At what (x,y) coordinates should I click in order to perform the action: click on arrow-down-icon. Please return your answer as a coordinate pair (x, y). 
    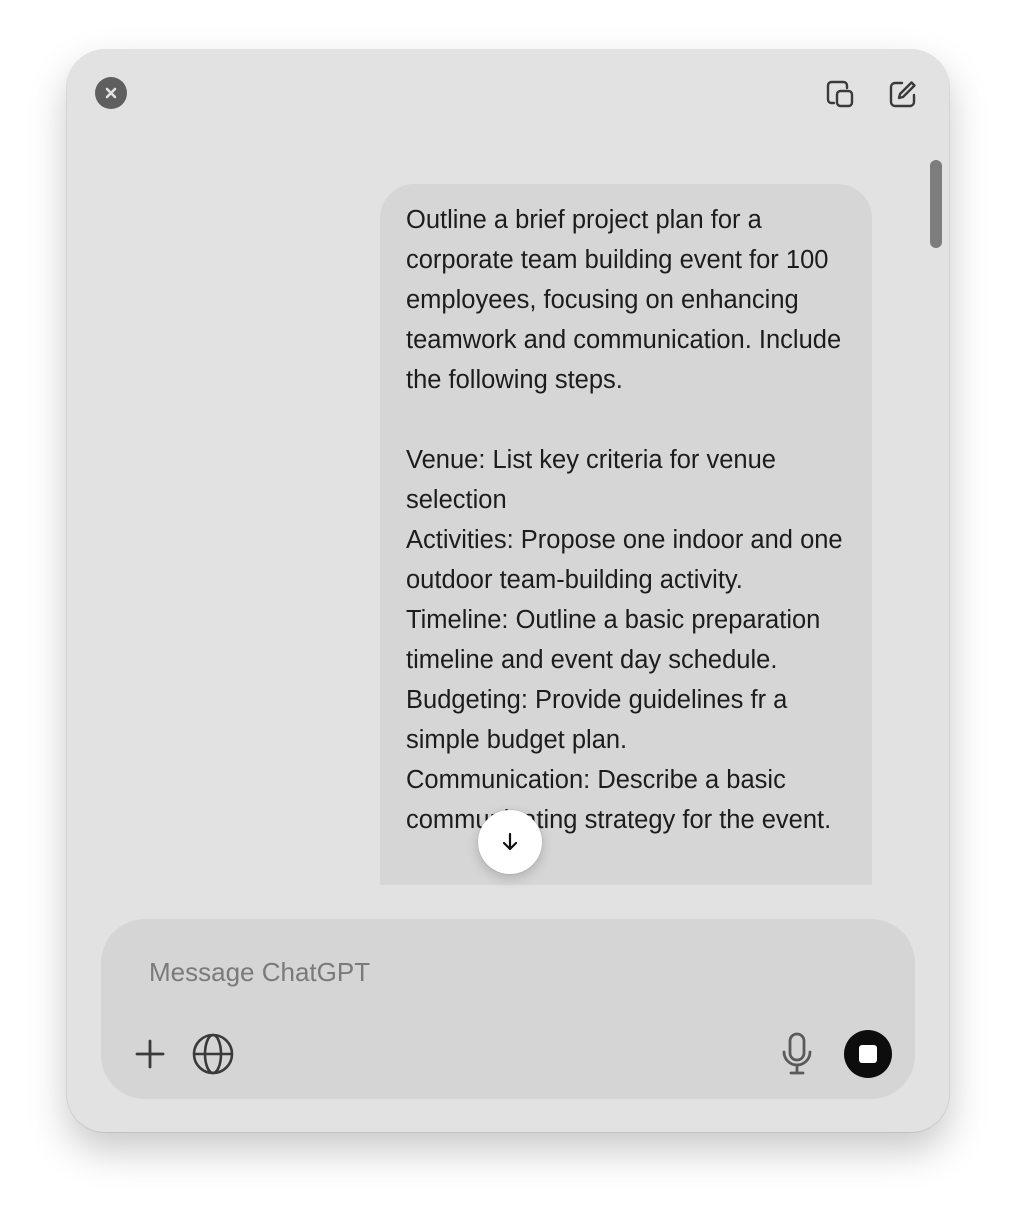
    Looking at the image, I should click on (510, 841).